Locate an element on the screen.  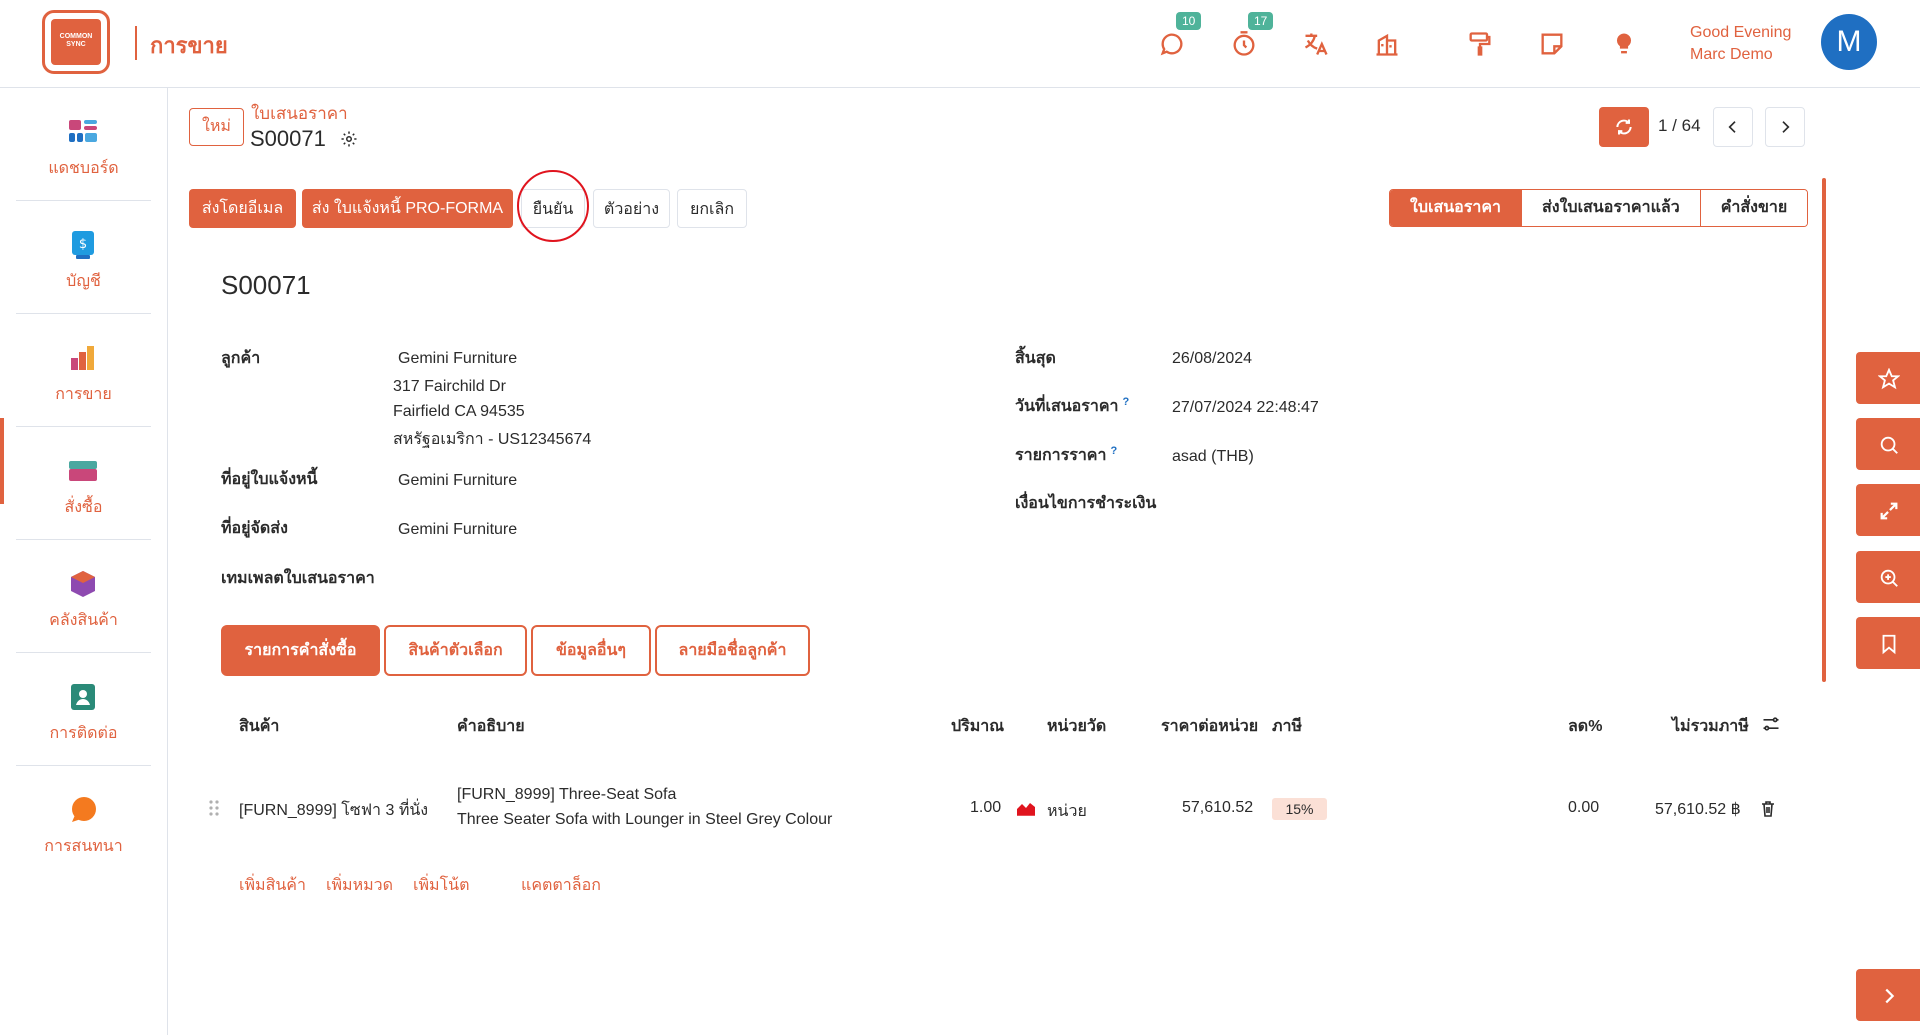
stage-quotation-sent: ส่งใบเสนอราคาแล้ว is located at coordinates (1611, 208).